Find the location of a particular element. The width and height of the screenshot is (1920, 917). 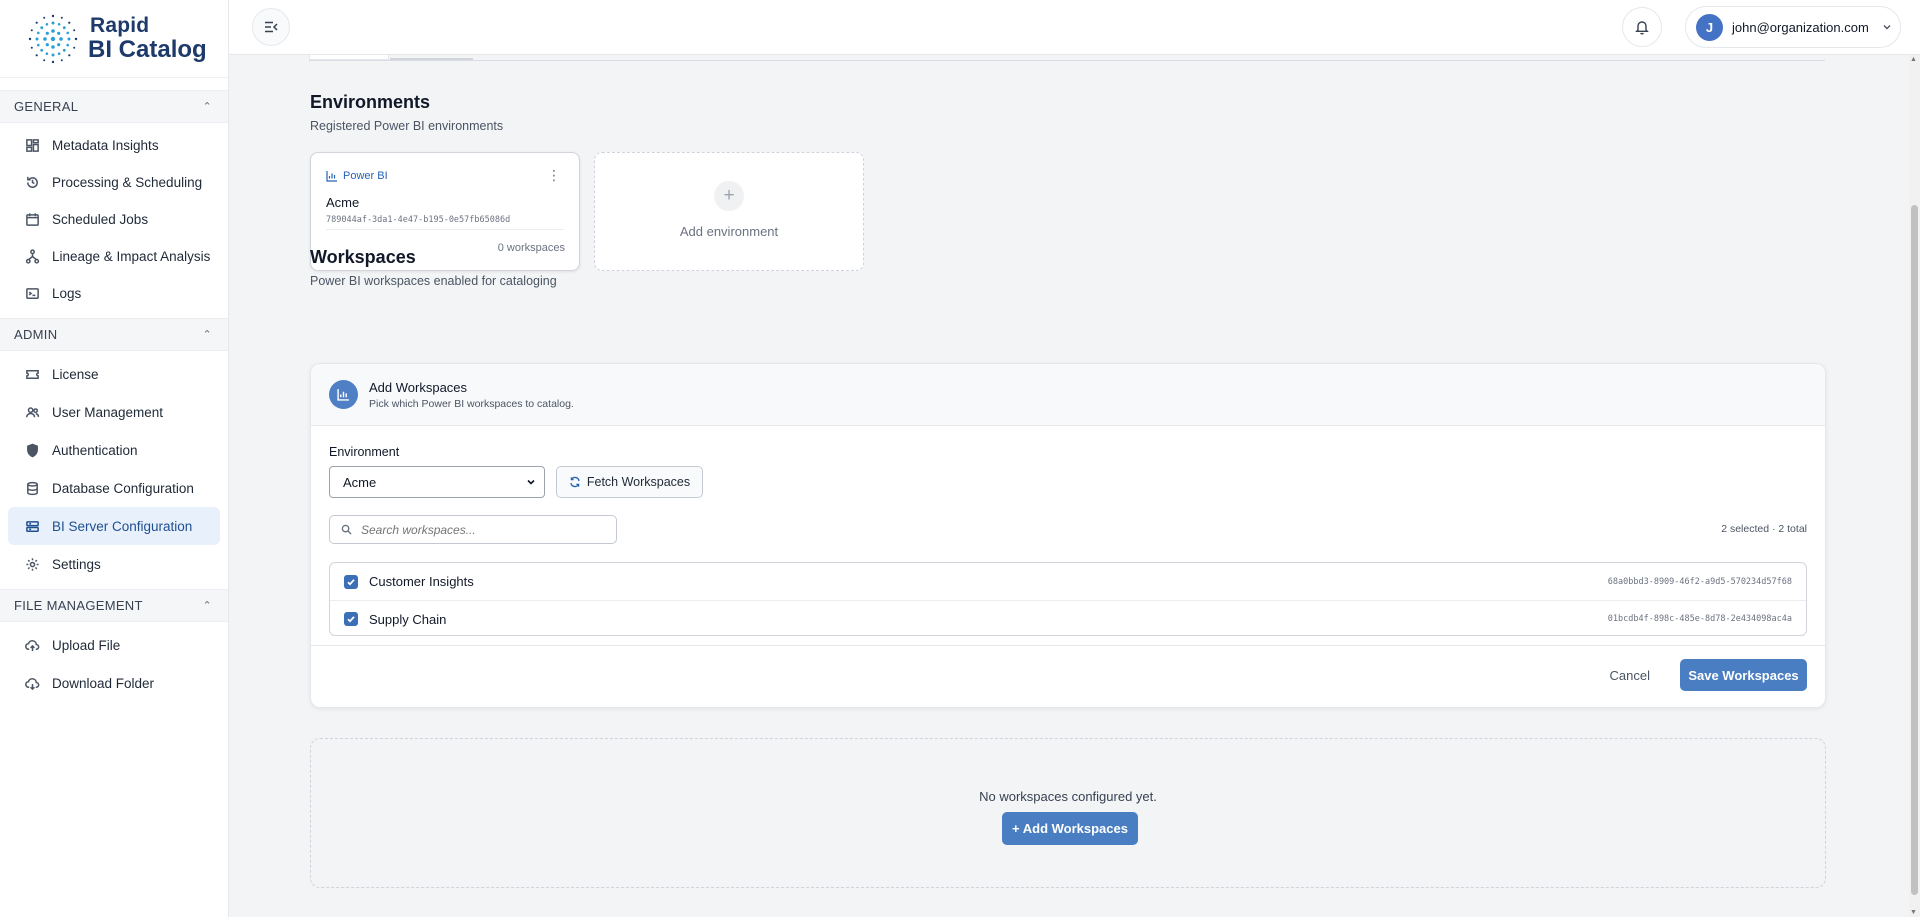

sidebar-item-settings: Settings is located at coordinates (114, 564).